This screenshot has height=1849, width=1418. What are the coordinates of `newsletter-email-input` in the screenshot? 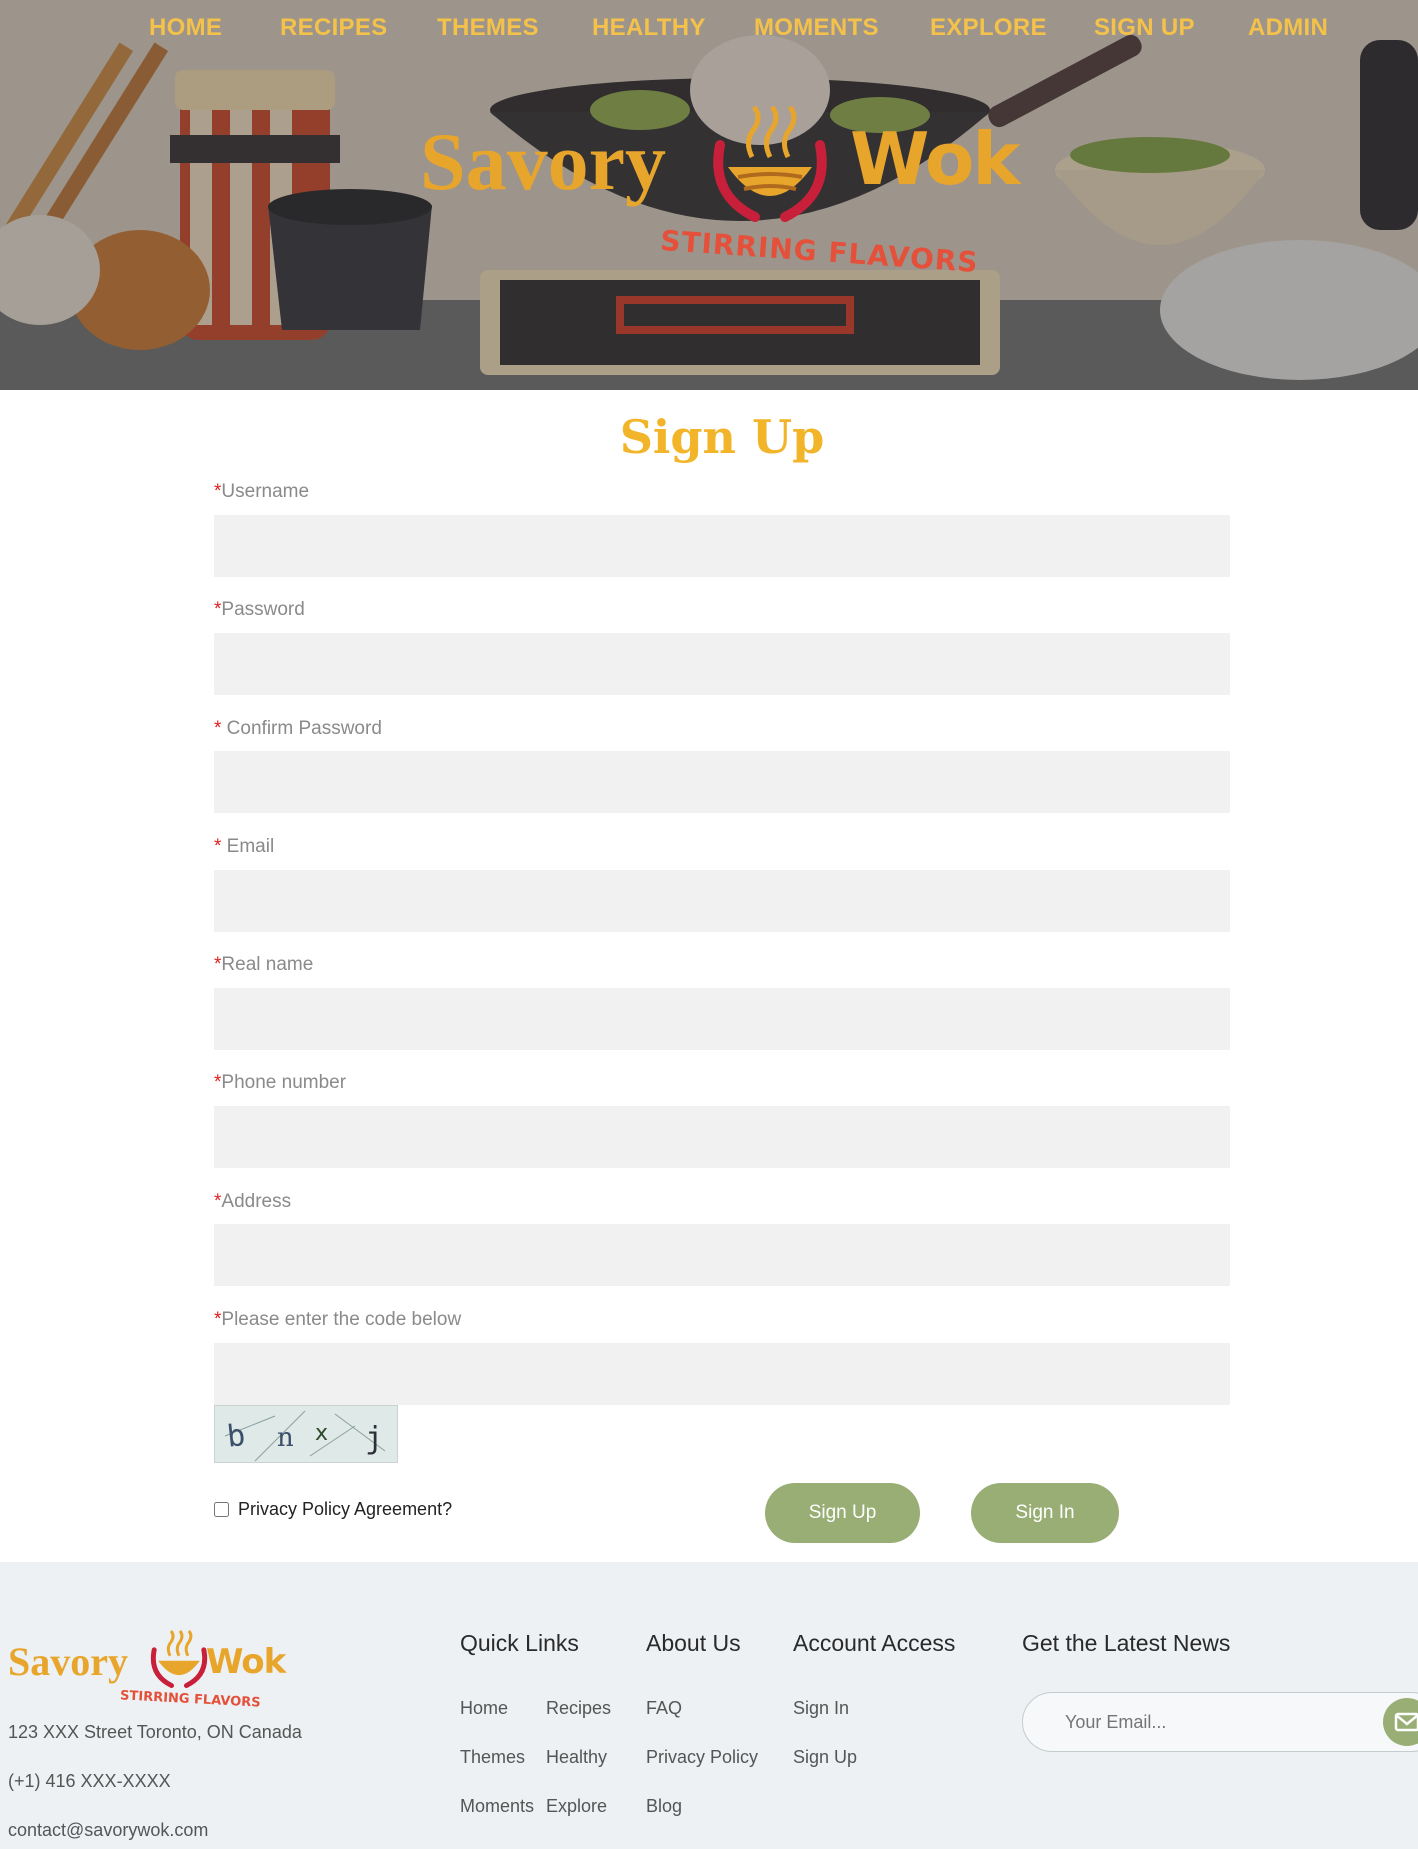 It's located at (1220, 1722).